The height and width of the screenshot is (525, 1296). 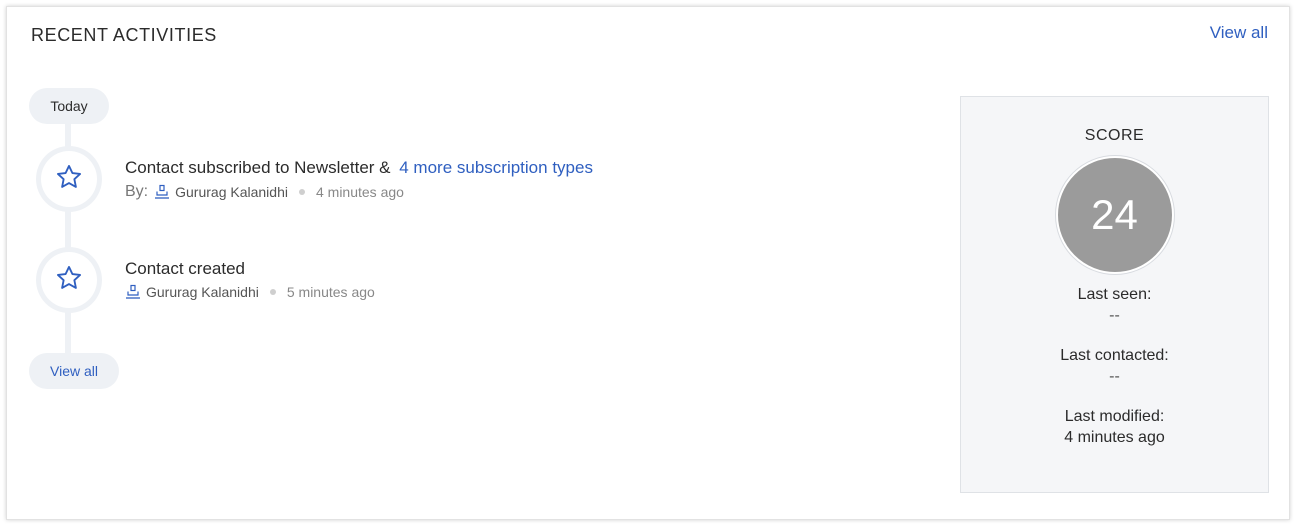 I want to click on last-contacted-label: Last contacted:, so click(x=1114, y=355).